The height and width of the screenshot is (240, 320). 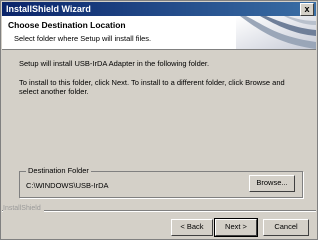 What do you see at coordinates (48, 9) in the screenshot?
I see `window-title: InstallShield Wizard` at bounding box center [48, 9].